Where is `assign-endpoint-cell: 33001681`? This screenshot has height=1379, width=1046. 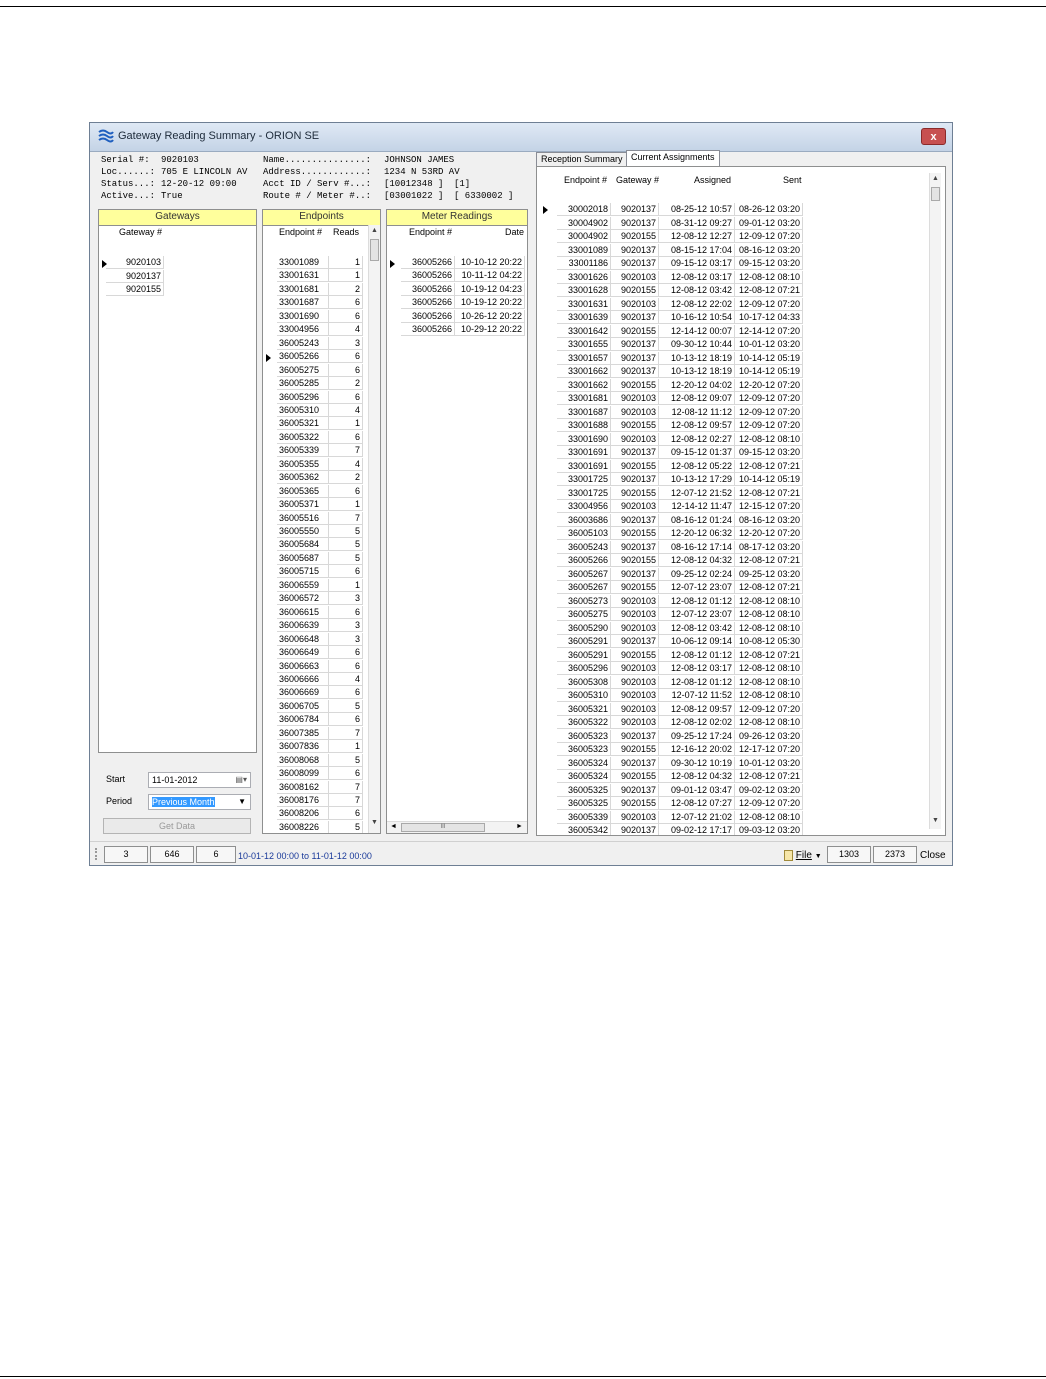
assign-endpoint-cell: 33001681 is located at coordinates (584, 398).